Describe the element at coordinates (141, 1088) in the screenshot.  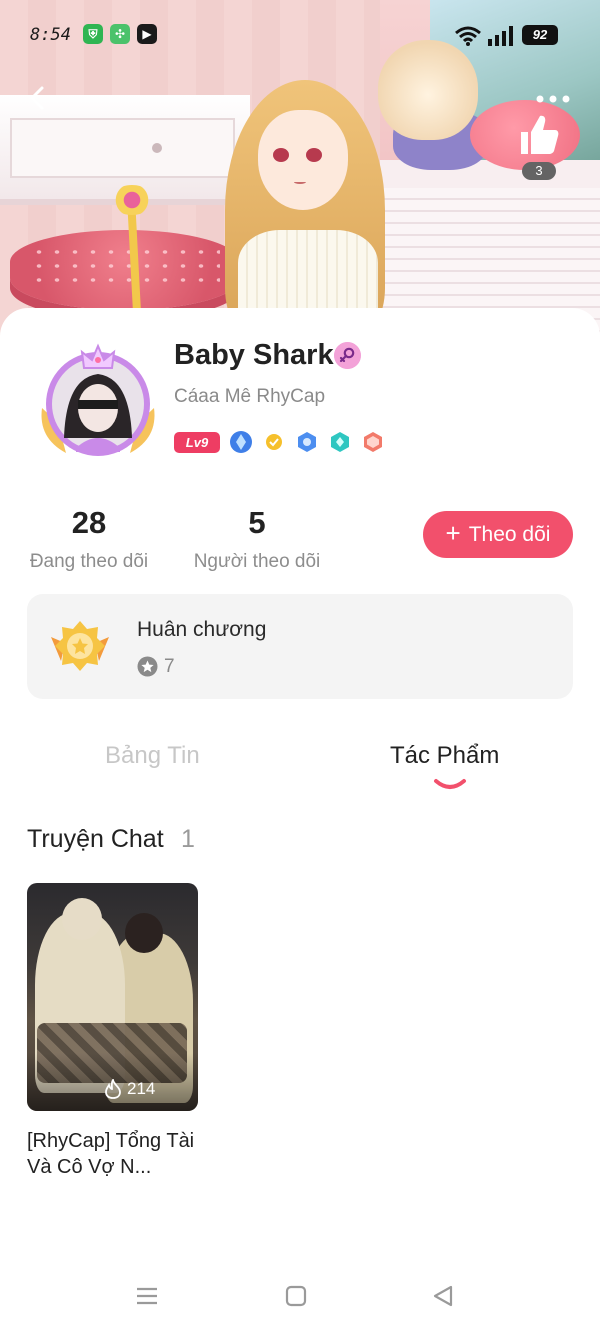
I see `story-views-count: 214` at that location.